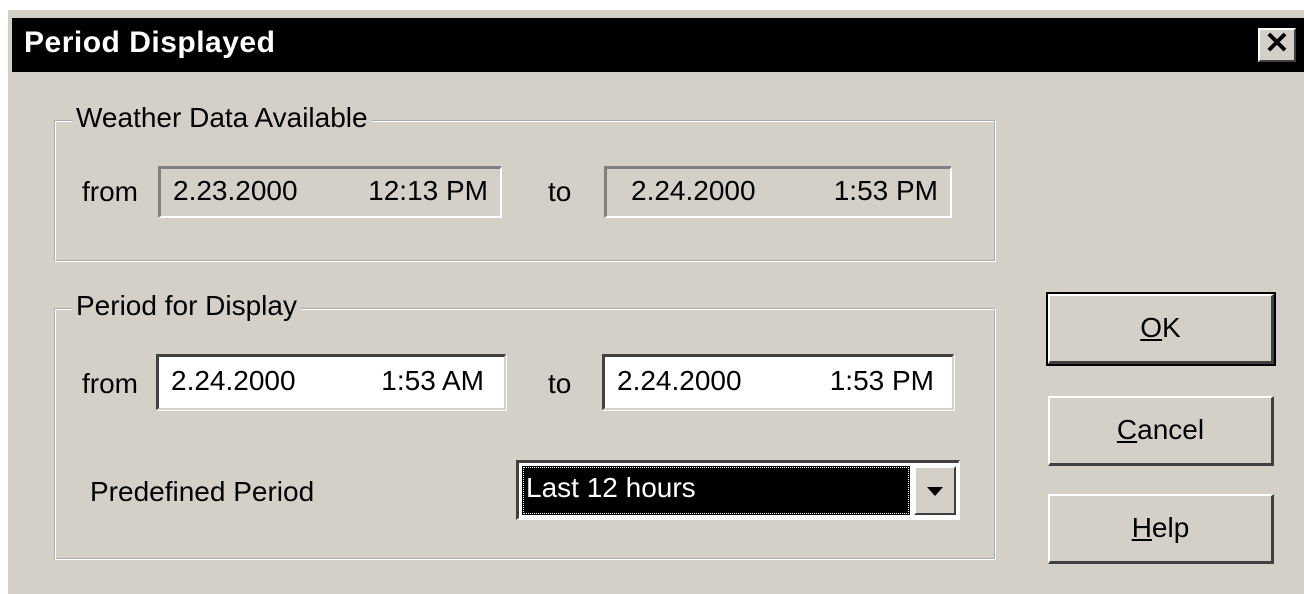 The height and width of the screenshot is (594, 1304). What do you see at coordinates (778, 192) in the screenshot?
I see `weather-to-field: 2.24.2000 1:53 PM` at bounding box center [778, 192].